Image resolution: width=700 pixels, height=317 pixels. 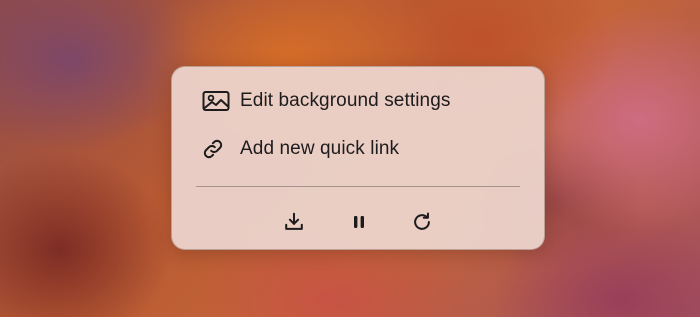 I want to click on link-icon, so click(x=216, y=149).